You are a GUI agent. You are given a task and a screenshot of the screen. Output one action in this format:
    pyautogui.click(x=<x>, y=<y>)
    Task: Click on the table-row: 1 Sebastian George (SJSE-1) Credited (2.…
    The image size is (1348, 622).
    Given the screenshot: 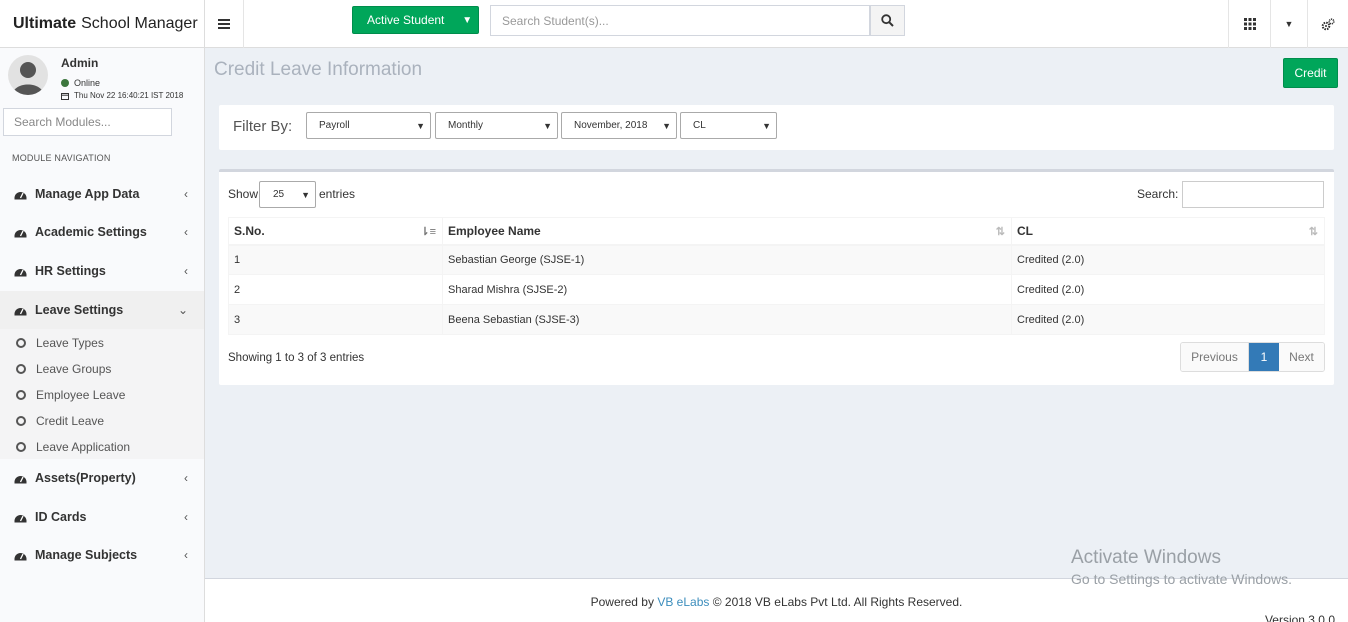 What is the action you would take?
    pyautogui.click(x=776, y=259)
    